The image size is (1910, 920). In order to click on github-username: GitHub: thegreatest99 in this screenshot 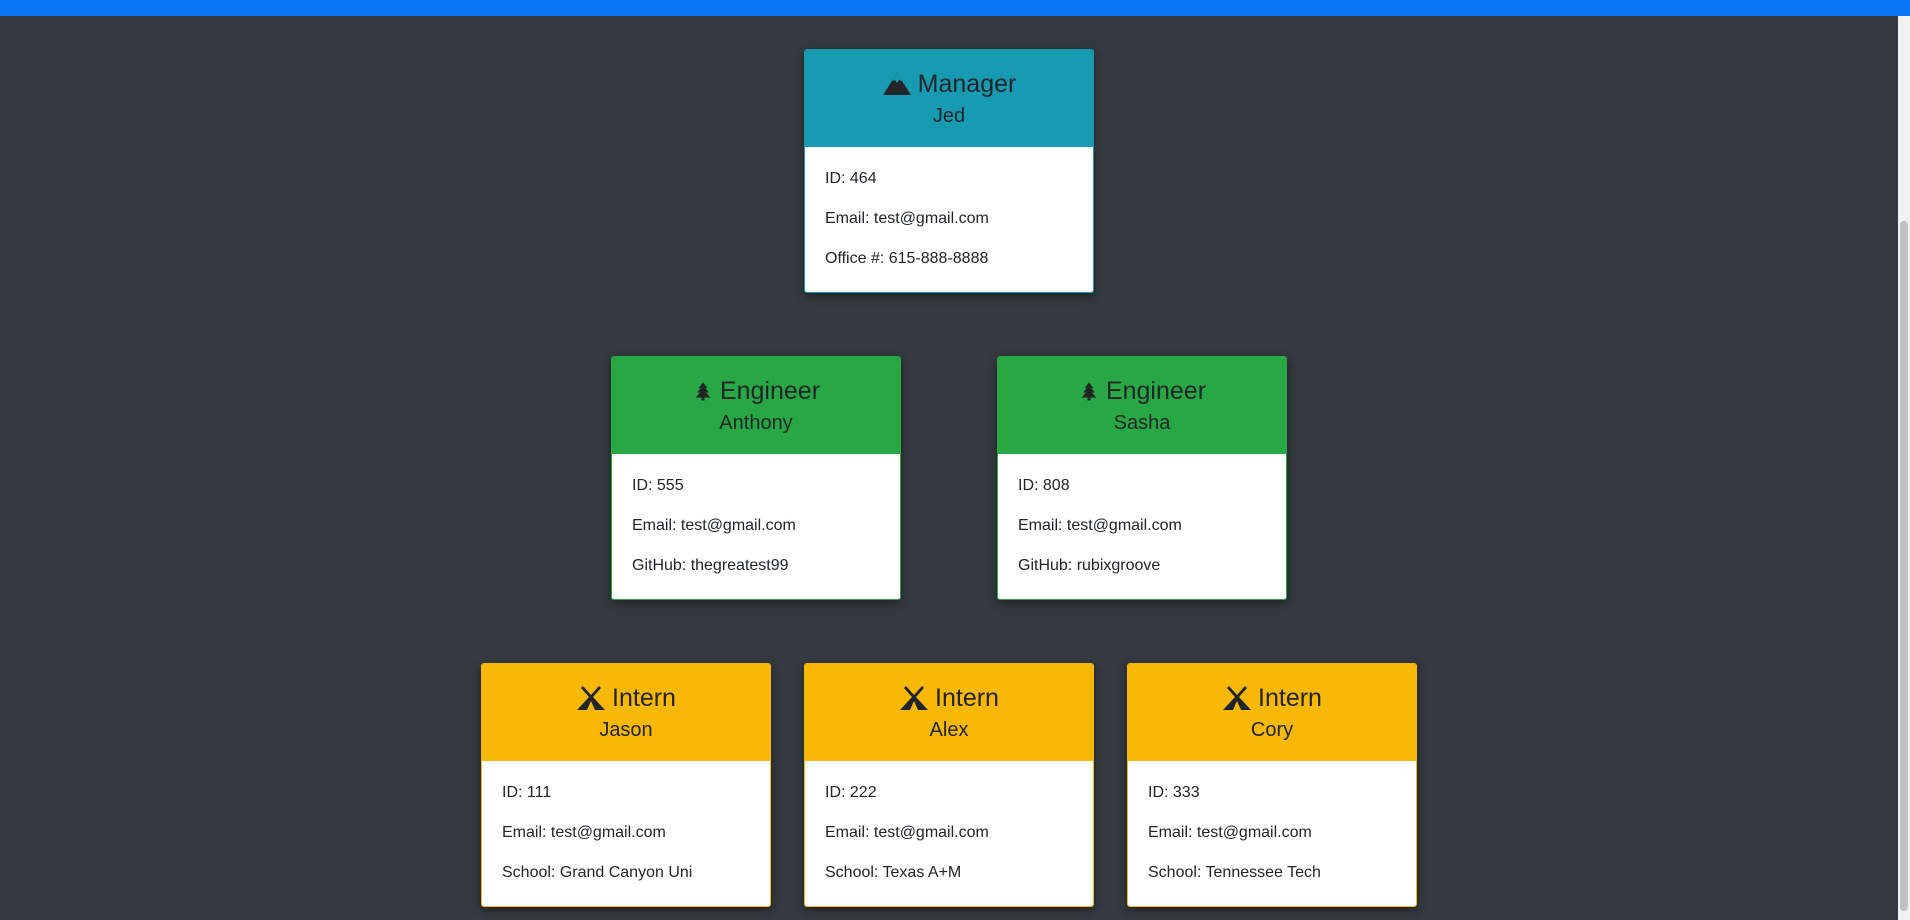, I will do `click(710, 565)`.